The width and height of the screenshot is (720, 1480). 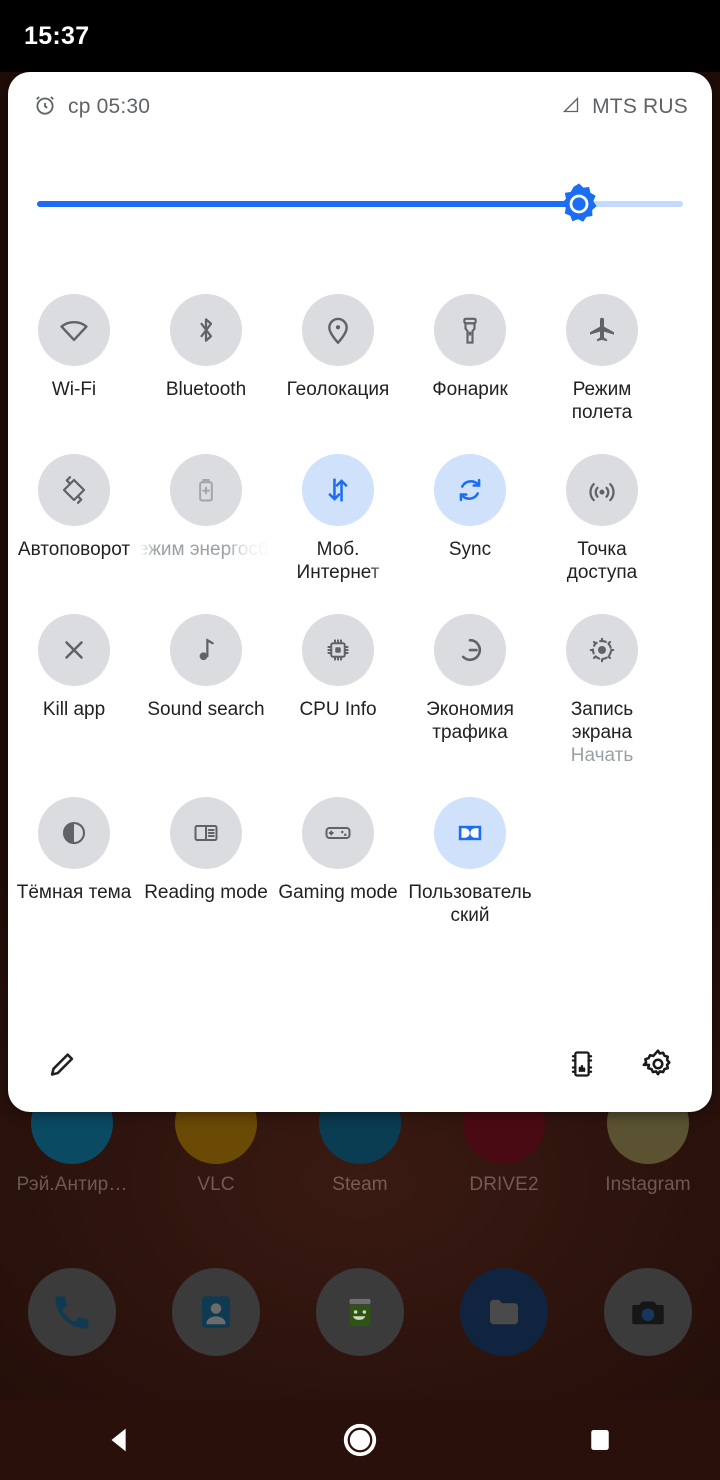 What do you see at coordinates (74, 490) in the screenshot?
I see `auto-rotate-icon` at bounding box center [74, 490].